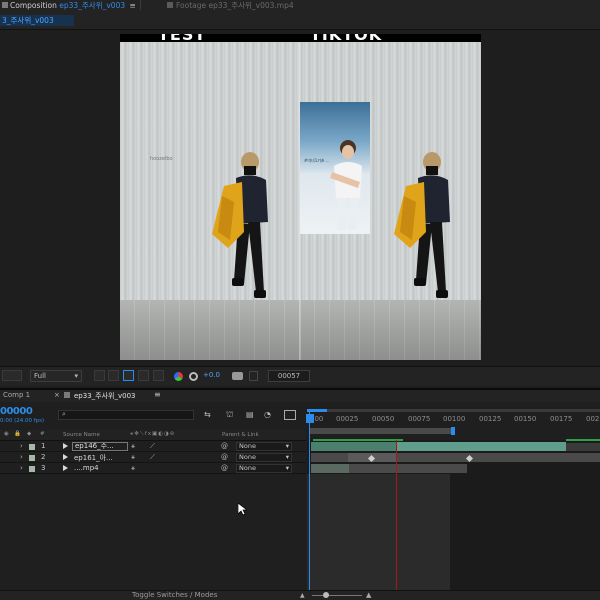  I want to click on graph-editor-icon, so click(290, 415).